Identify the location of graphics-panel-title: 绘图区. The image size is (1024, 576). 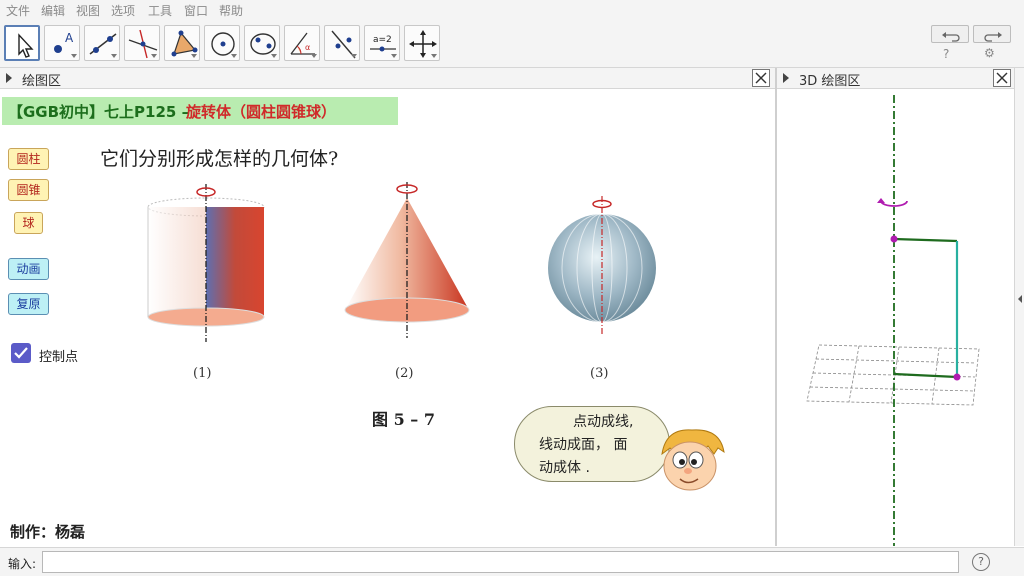
(42, 81).